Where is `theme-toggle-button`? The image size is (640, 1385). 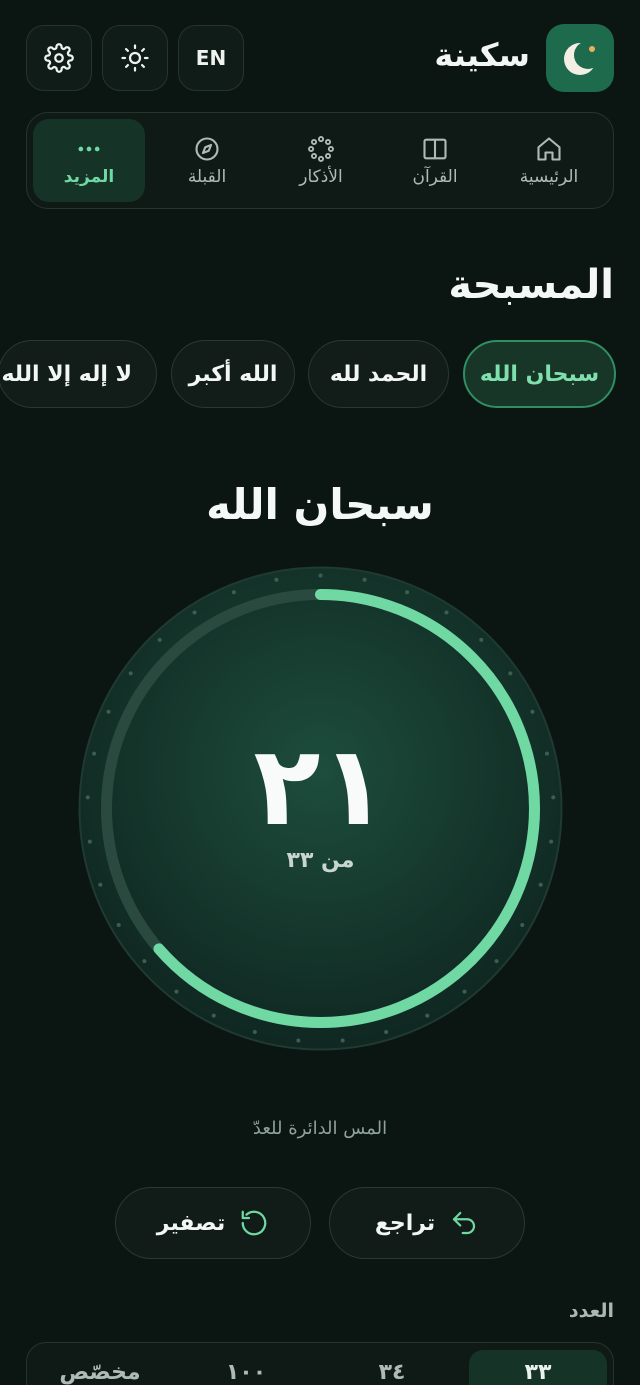 theme-toggle-button is located at coordinates (135, 58).